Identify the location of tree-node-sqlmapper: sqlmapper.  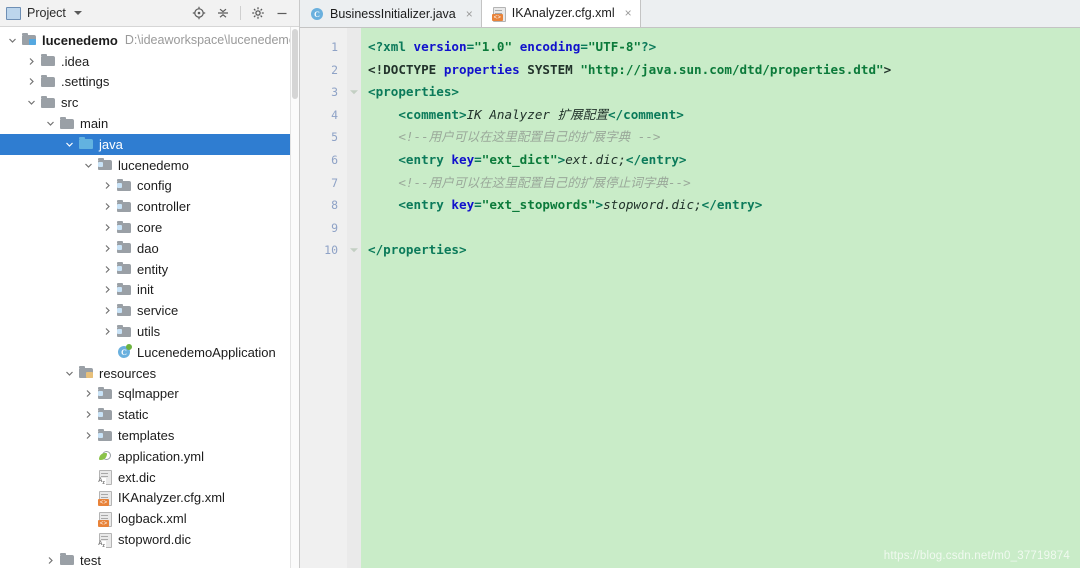
(149, 394).